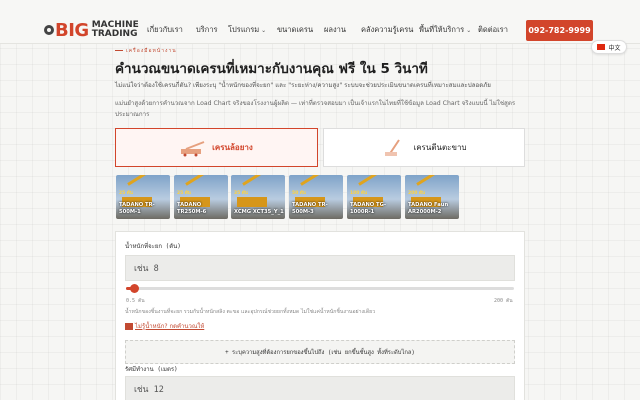  I want to click on slider-max-label: 200 ตัน, so click(503, 301).